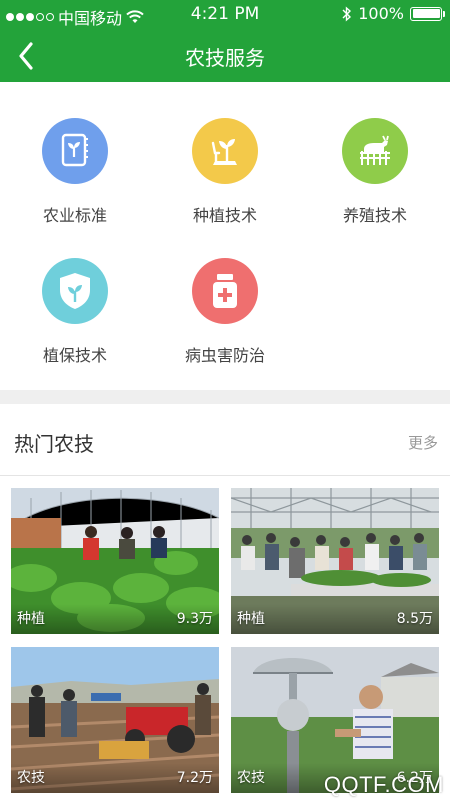 This screenshot has height=800, width=450. What do you see at coordinates (74, 355) in the screenshot?
I see `category-label: 植保技术` at bounding box center [74, 355].